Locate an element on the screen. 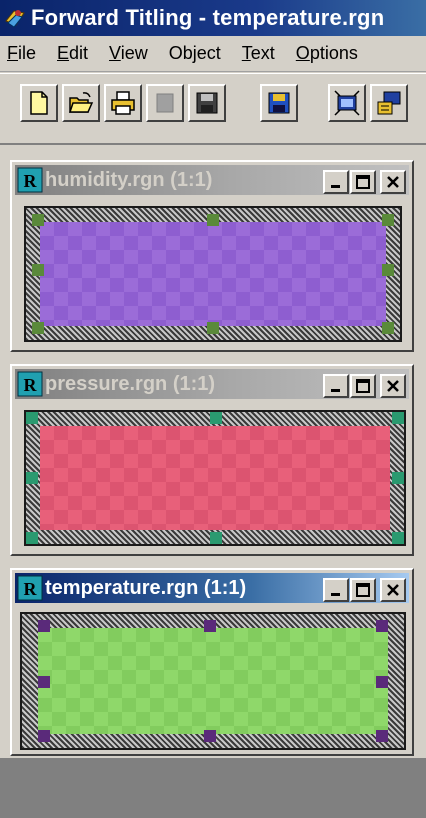 This screenshot has width=426, height=818. mdi-empty-area is located at coordinates (213, 788).